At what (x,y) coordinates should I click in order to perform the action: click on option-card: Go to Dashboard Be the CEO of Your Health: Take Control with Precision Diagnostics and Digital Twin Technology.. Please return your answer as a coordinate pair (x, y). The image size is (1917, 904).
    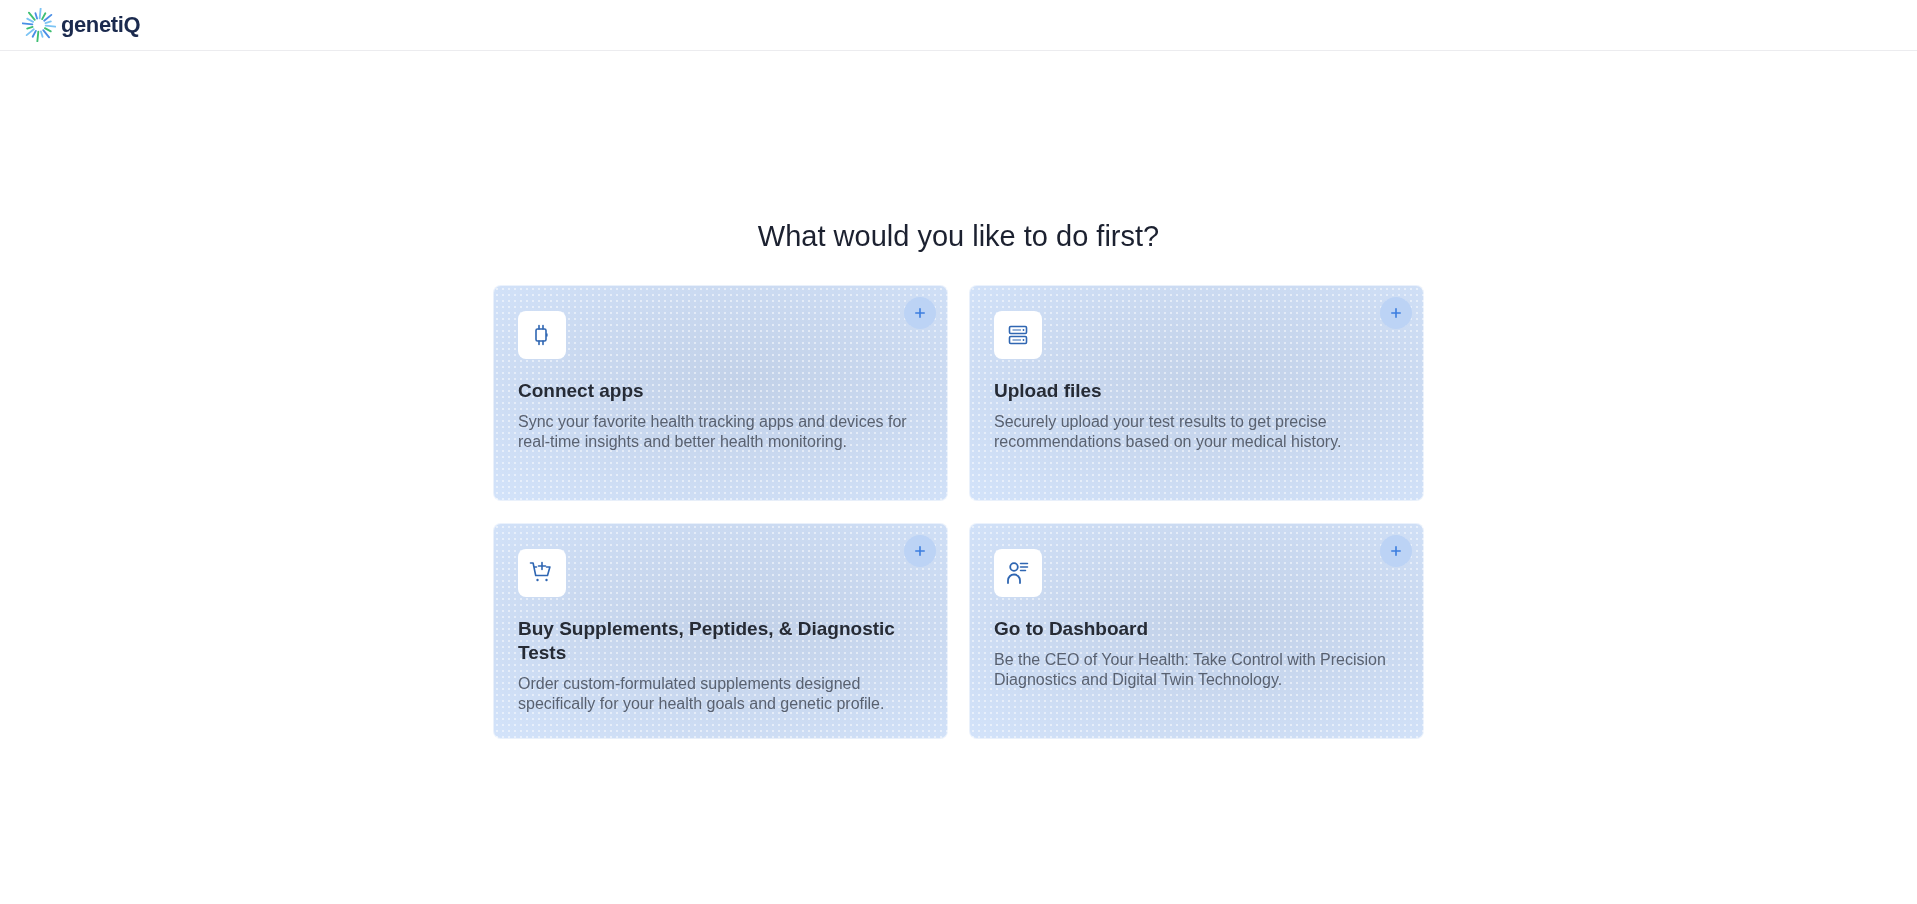
    Looking at the image, I should click on (1196, 631).